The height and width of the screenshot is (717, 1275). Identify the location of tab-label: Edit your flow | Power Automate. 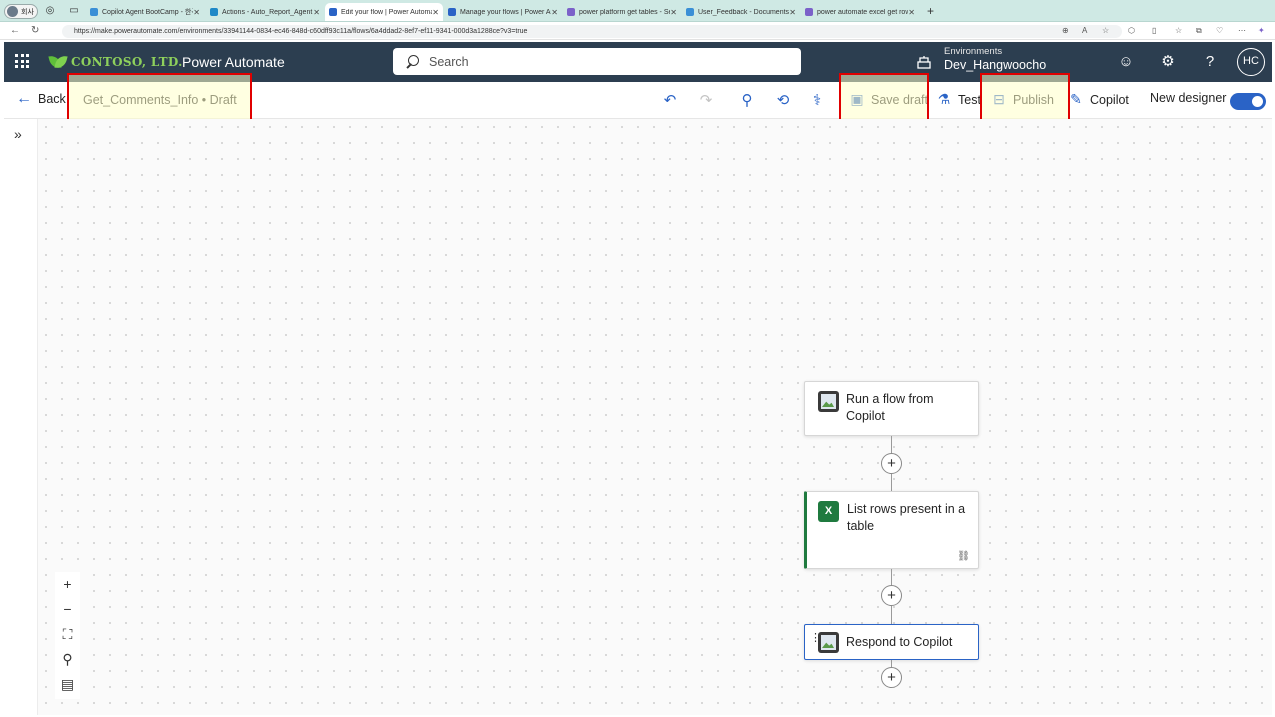
(387, 12).